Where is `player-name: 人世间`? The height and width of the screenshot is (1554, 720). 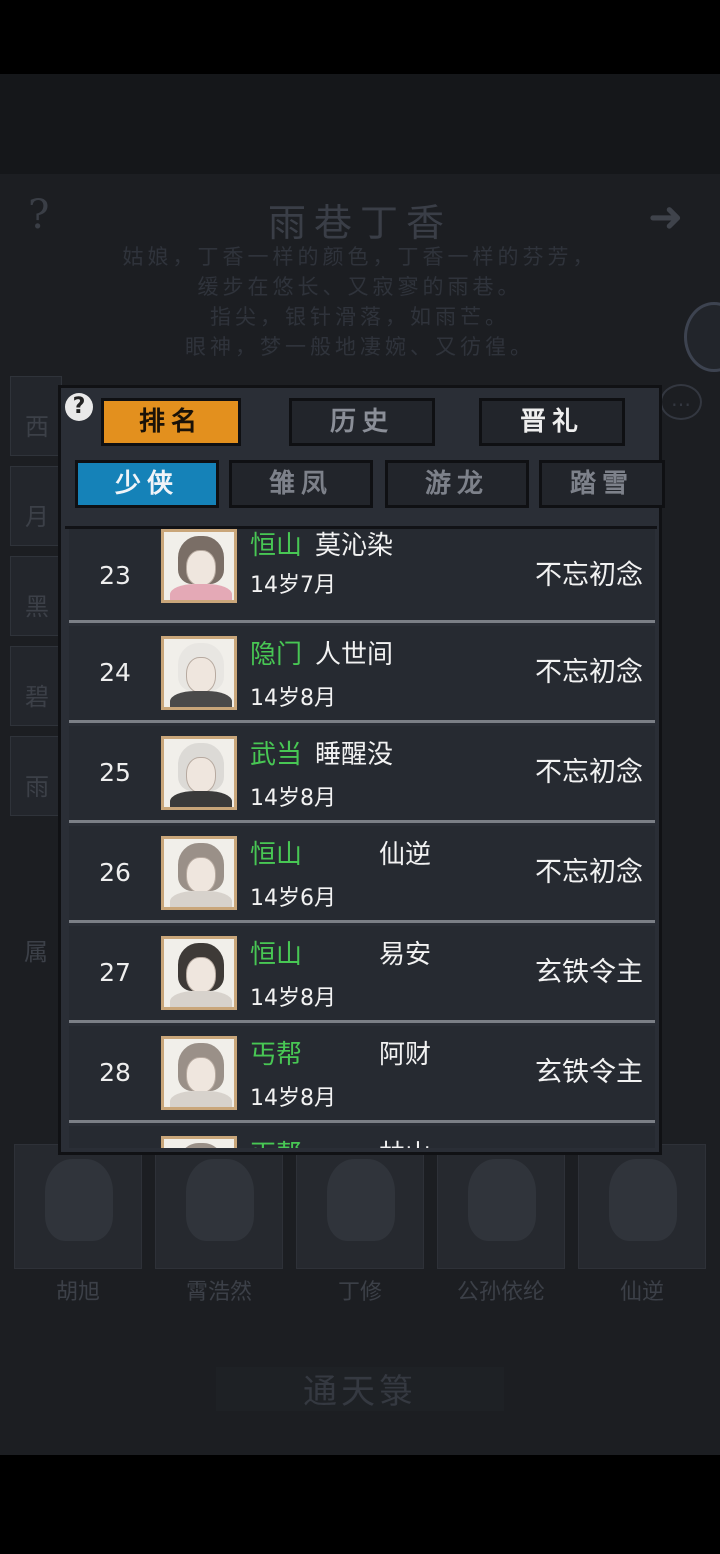
player-name: 人世间 is located at coordinates (354, 655).